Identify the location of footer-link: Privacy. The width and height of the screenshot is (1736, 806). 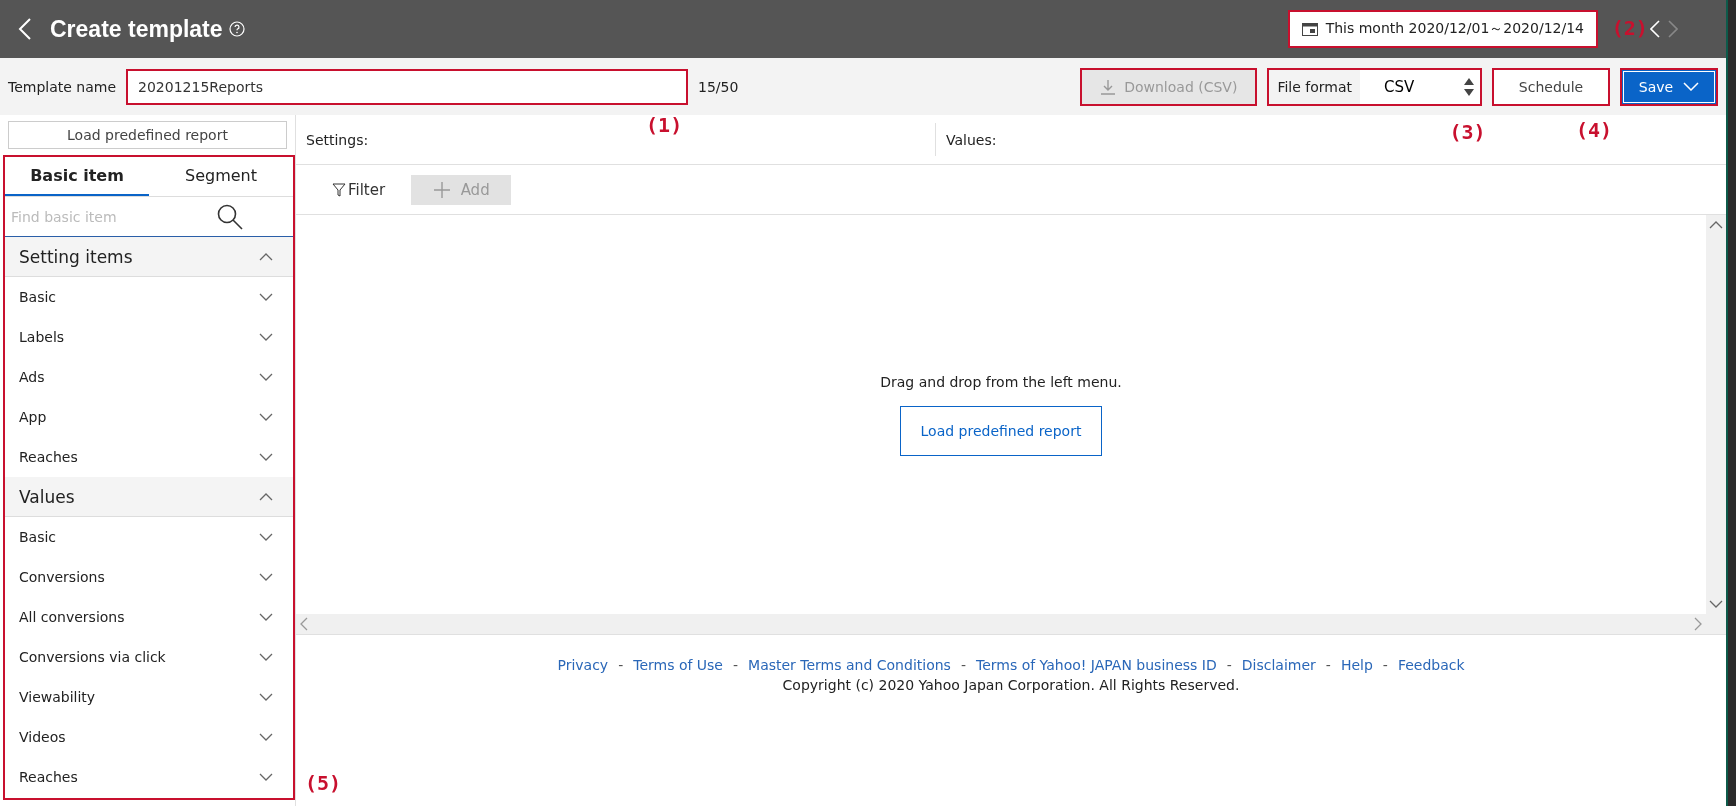
(583, 665).